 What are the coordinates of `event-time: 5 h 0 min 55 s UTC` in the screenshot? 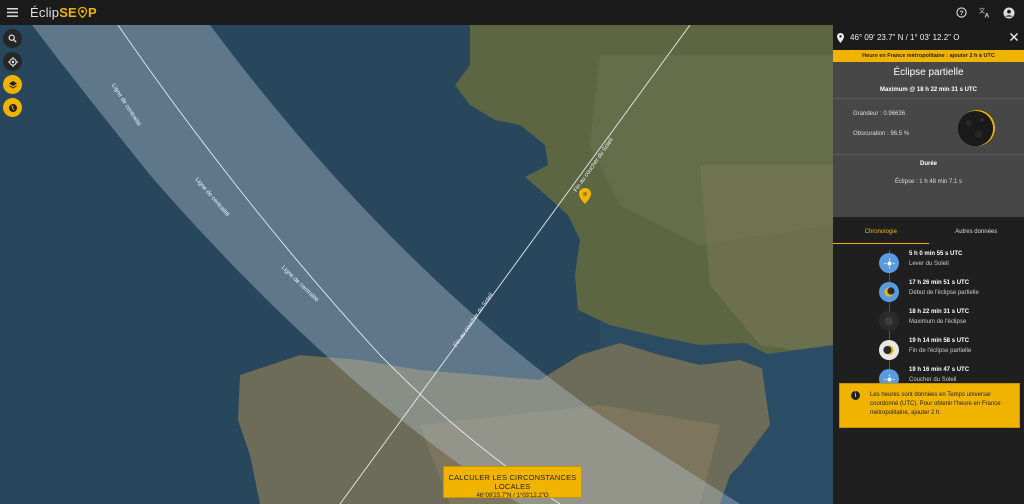 It's located at (936, 254).